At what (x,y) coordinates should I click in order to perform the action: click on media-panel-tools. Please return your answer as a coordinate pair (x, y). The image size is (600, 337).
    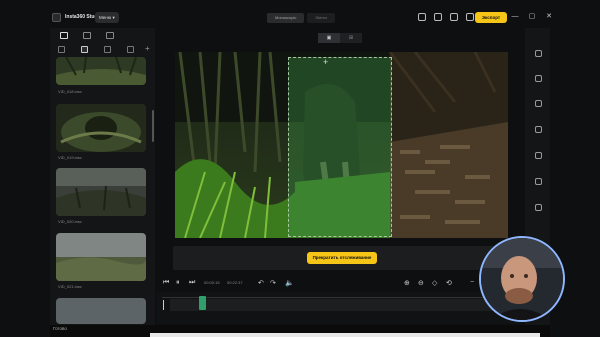
    Looking at the image, I should click on (102, 49).